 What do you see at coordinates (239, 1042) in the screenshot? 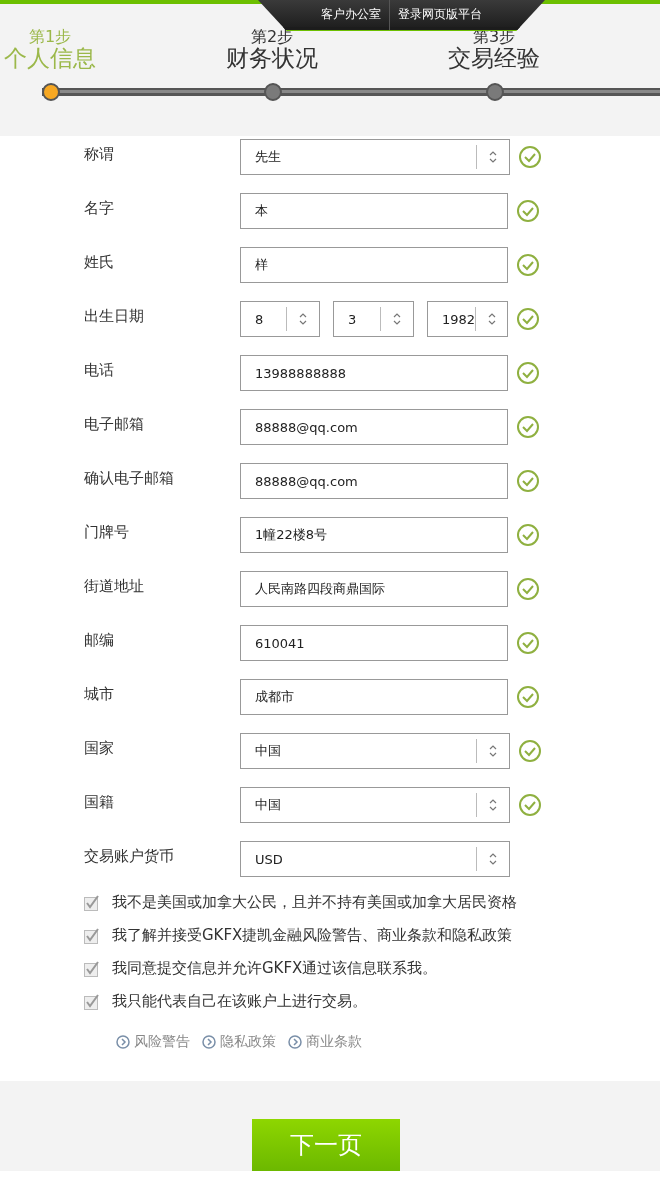
I see `policy-link: 隐私政策` at bounding box center [239, 1042].